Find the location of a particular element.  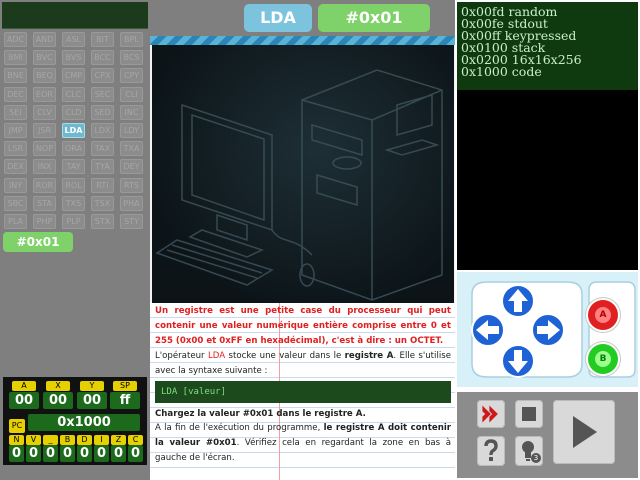

opcode-button-and: AND is located at coordinates (44, 39).